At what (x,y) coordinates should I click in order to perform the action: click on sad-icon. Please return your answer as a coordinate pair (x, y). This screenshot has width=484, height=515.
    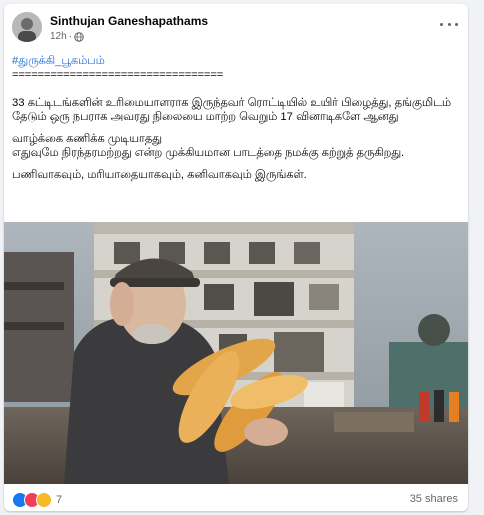
    Looking at the image, I should click on (44, 500).